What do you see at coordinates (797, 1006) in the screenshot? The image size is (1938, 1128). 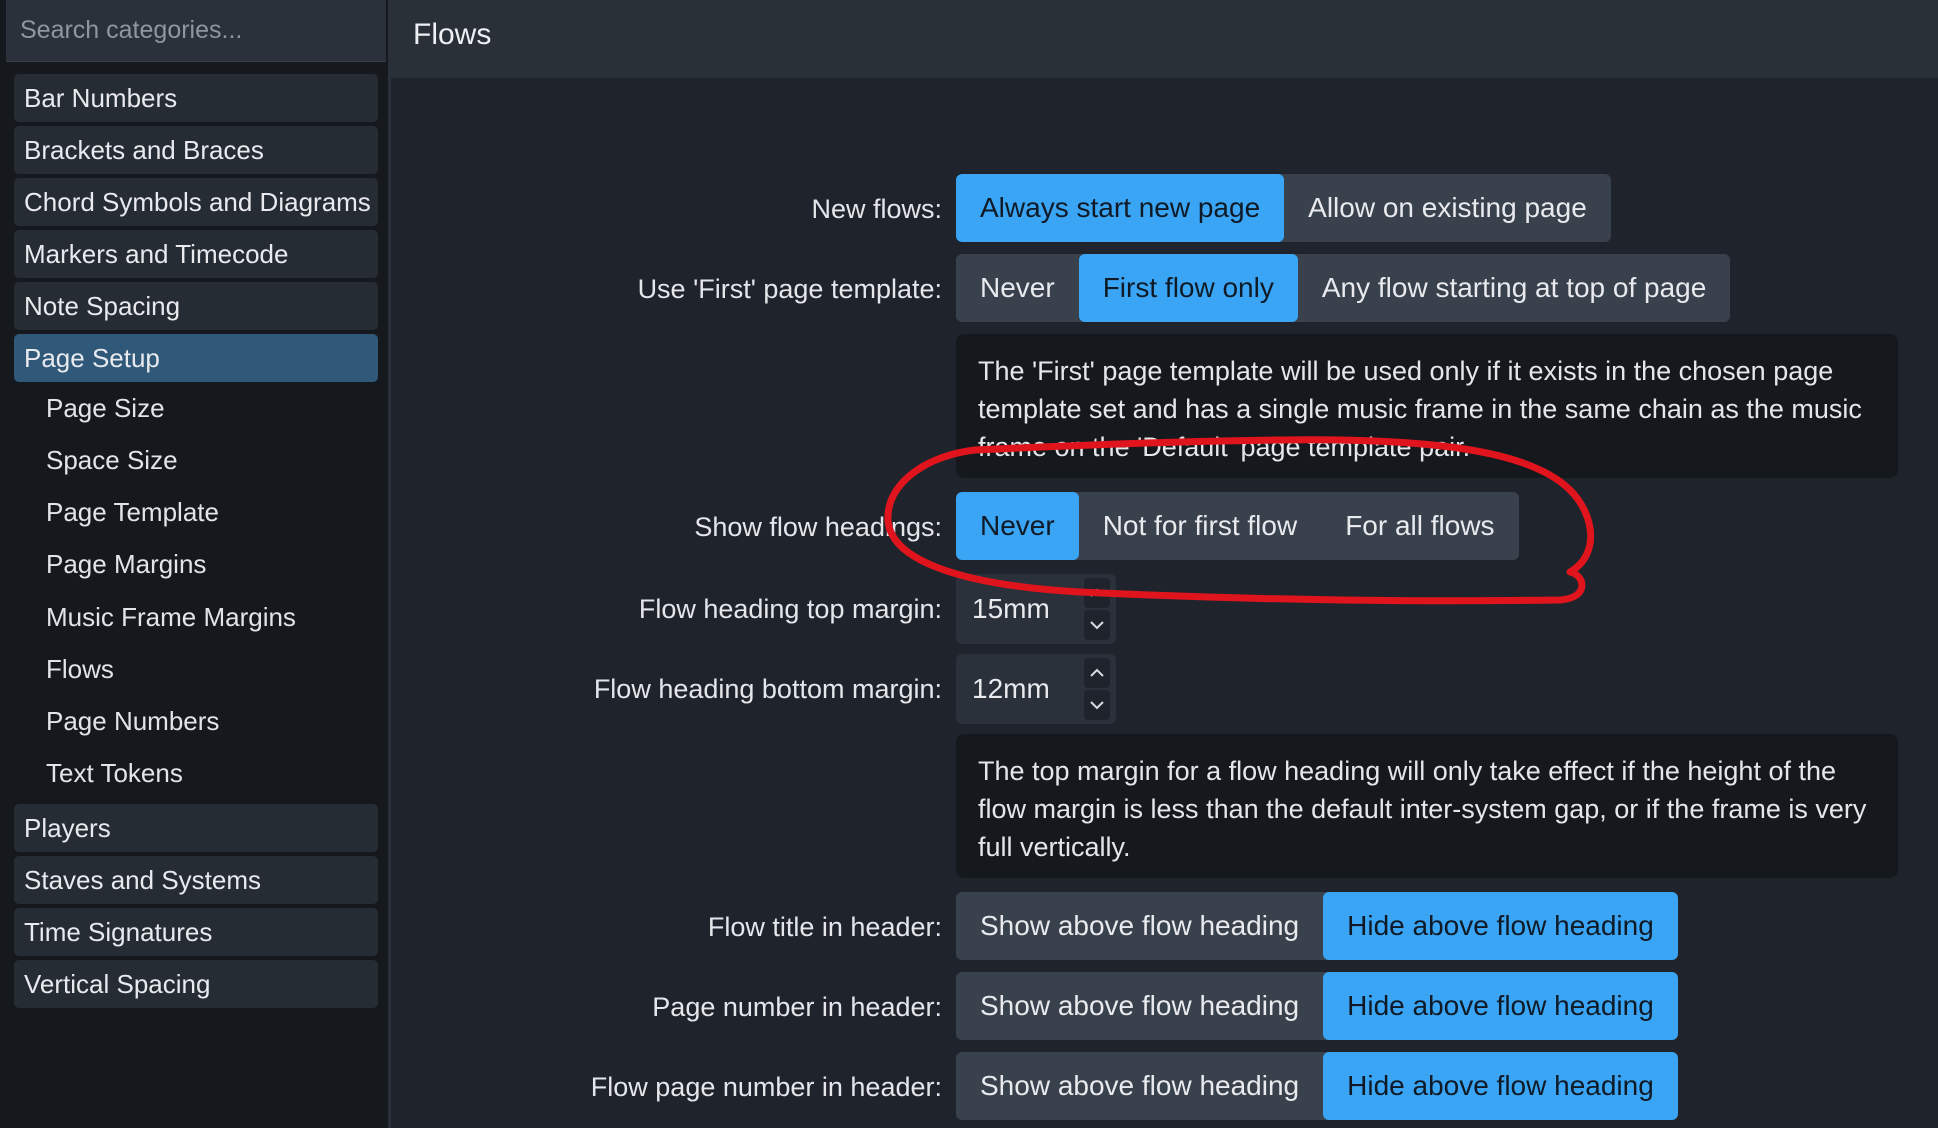 I see `page-number-label: Page number in header:` at bounding box center [797, 1006].